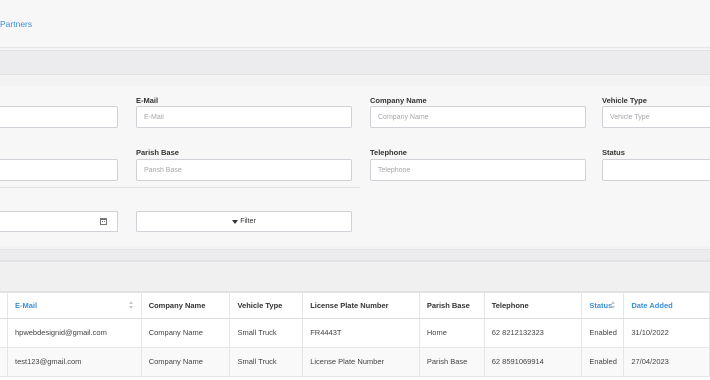  What do you see at coordinates (74, 333) in the screenshot?
I see `cell-email: hpwebdesignid@gmail.com` at bounding box center [74, 333].